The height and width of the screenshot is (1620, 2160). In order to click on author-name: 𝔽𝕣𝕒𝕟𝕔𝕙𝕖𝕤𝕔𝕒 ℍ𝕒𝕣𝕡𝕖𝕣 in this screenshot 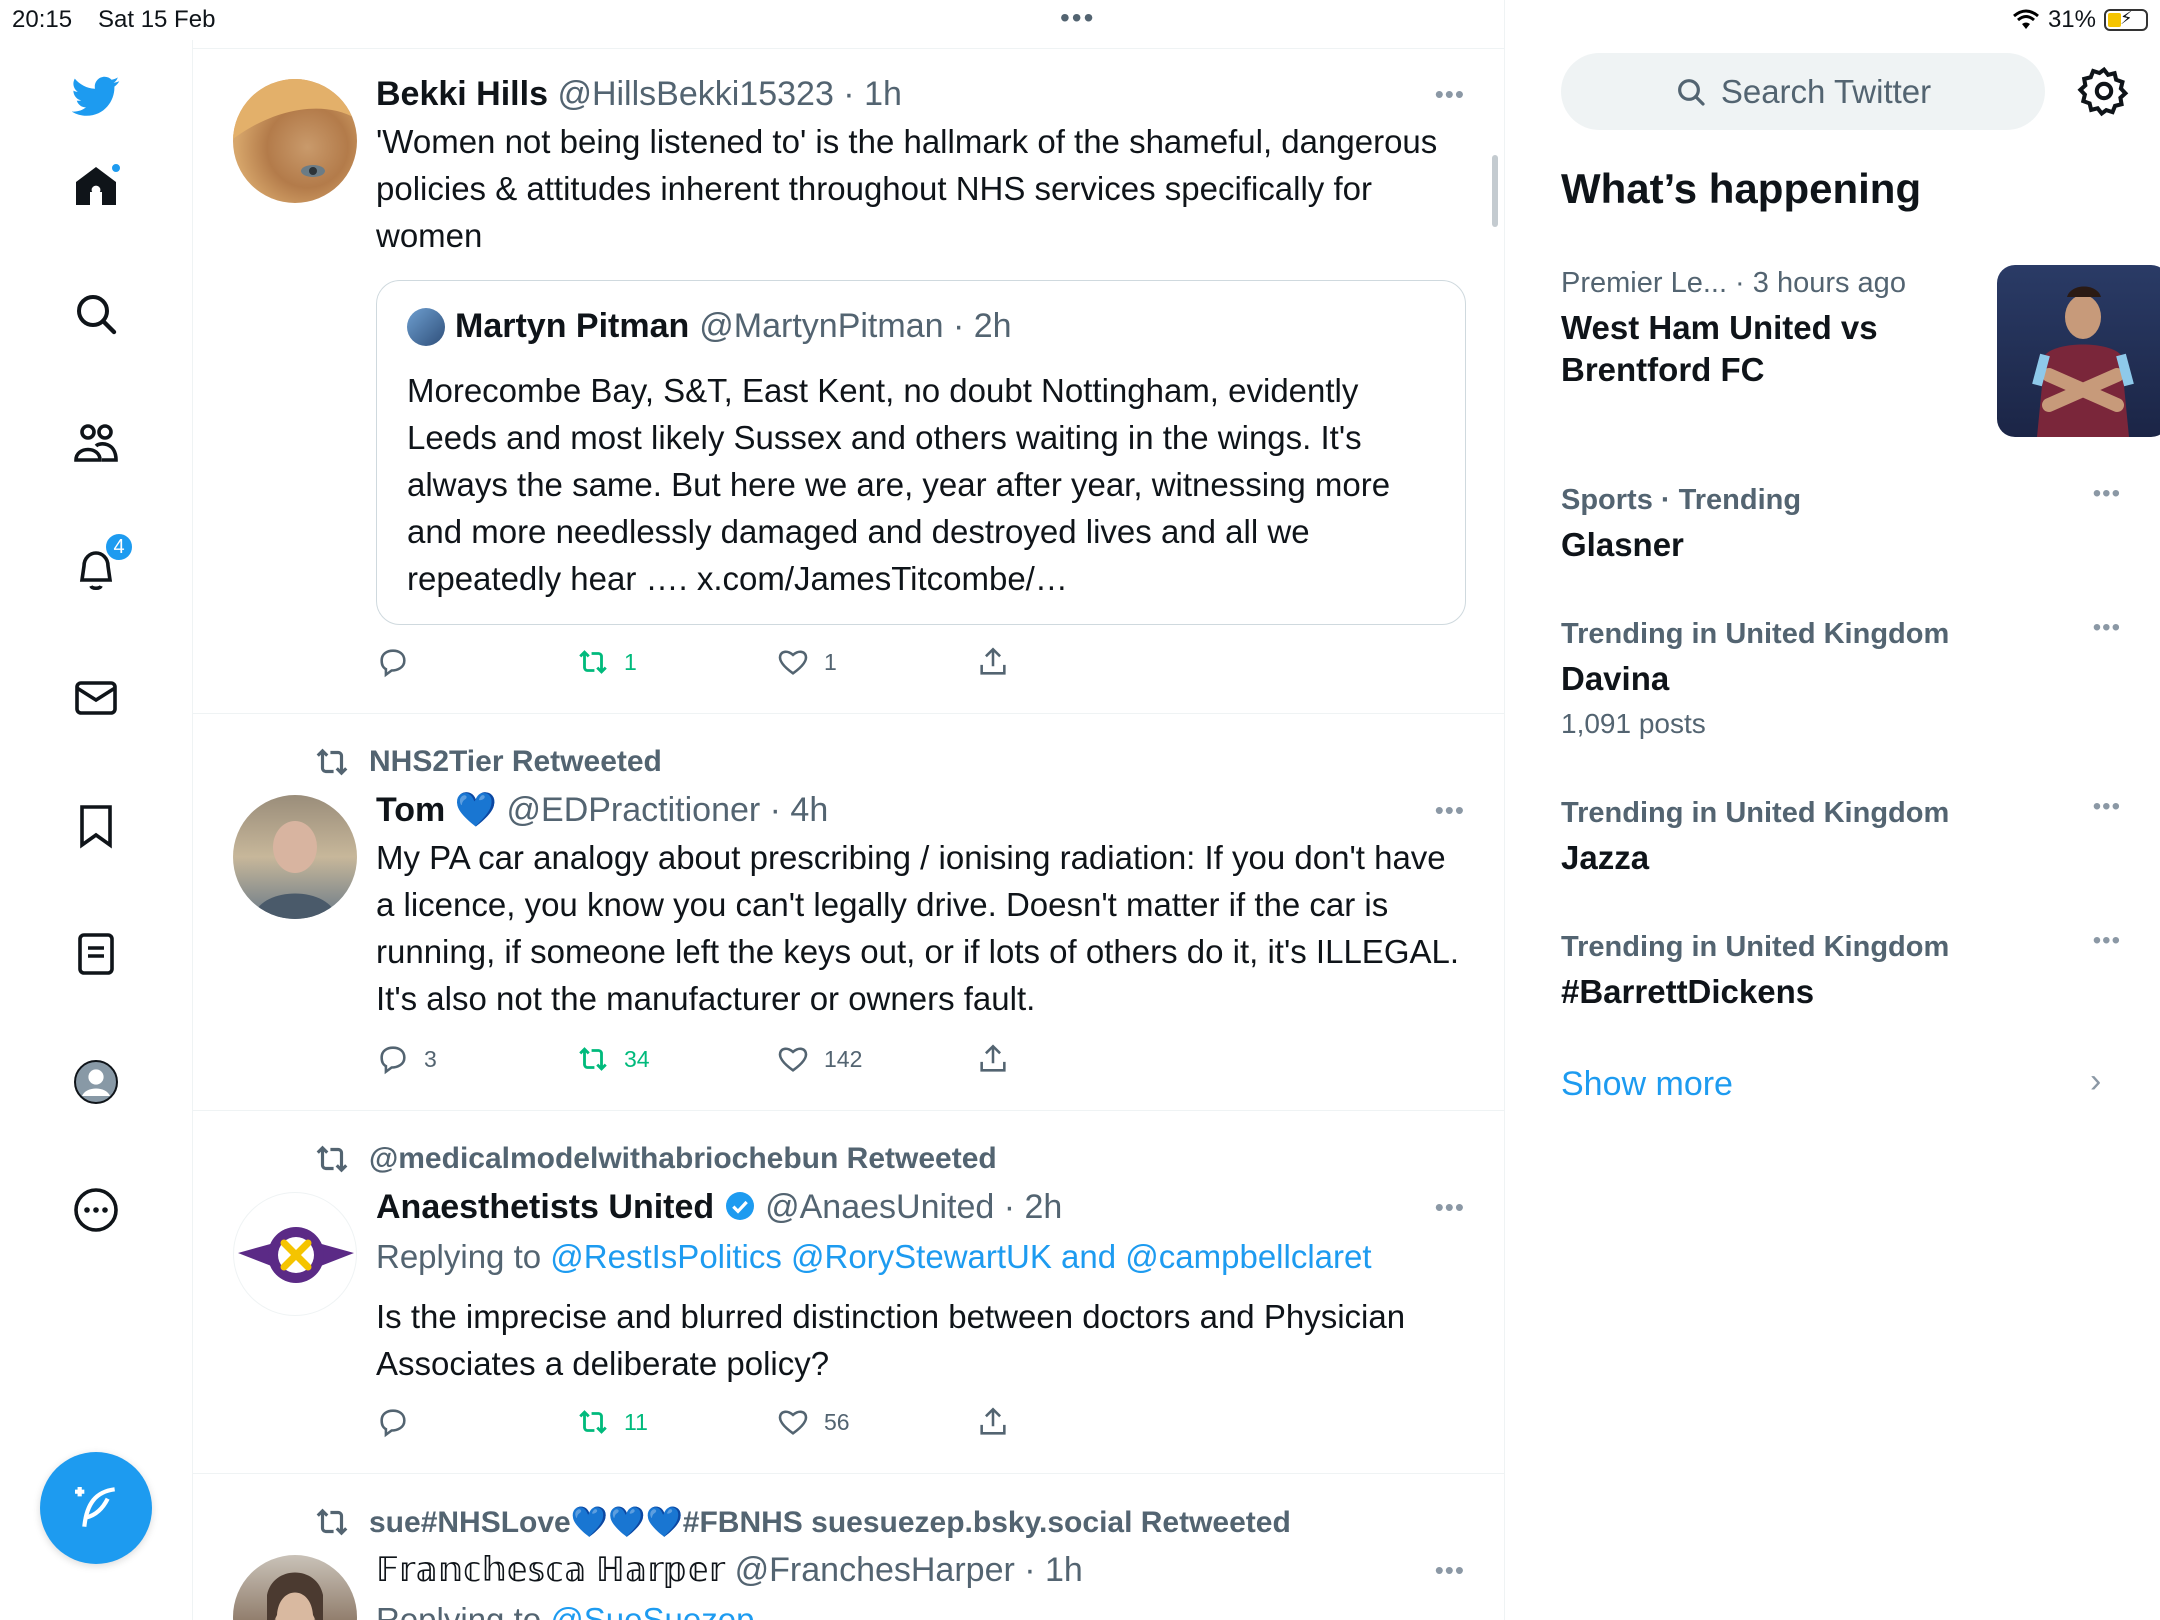, I will do `click(550, 1570)`.